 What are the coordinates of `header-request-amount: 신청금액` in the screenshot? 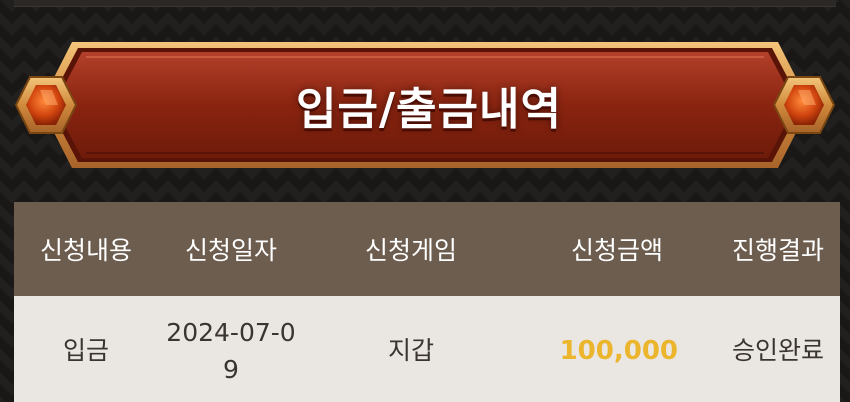 It's located at (616, 250).